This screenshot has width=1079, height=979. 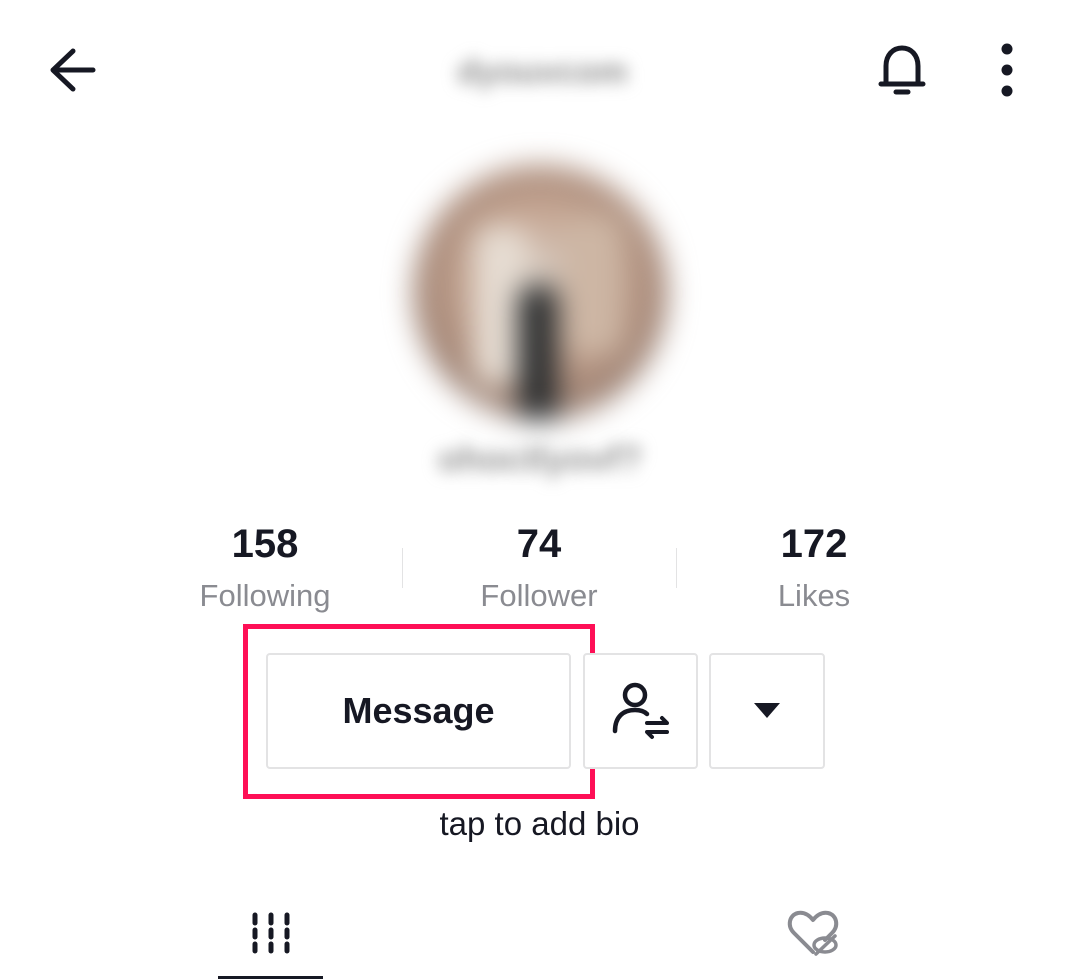 What do you see at coordinates (542, 72) in the screenshot?
I see `profile-username-title: dyouvcom` at bounding box center [542, 72].